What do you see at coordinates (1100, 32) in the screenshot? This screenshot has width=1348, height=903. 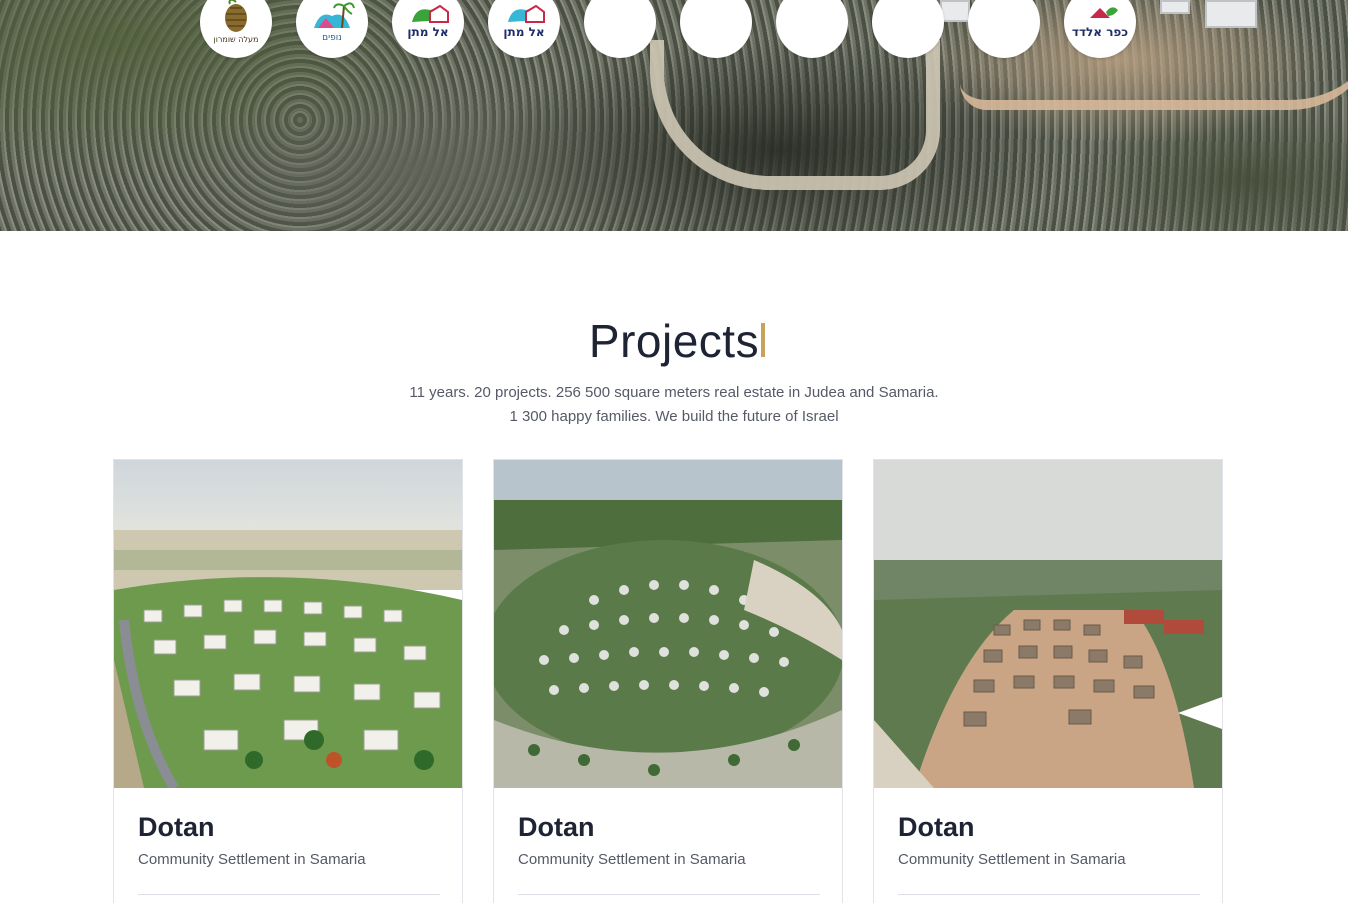 I see `svg-text: כפר אלדד` at bounding box center [1100, 32].